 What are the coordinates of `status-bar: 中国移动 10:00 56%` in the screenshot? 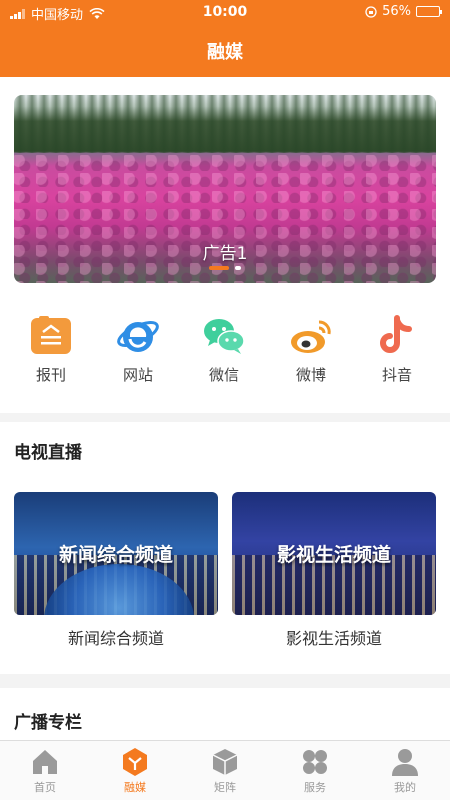 It's located at (225, 13).